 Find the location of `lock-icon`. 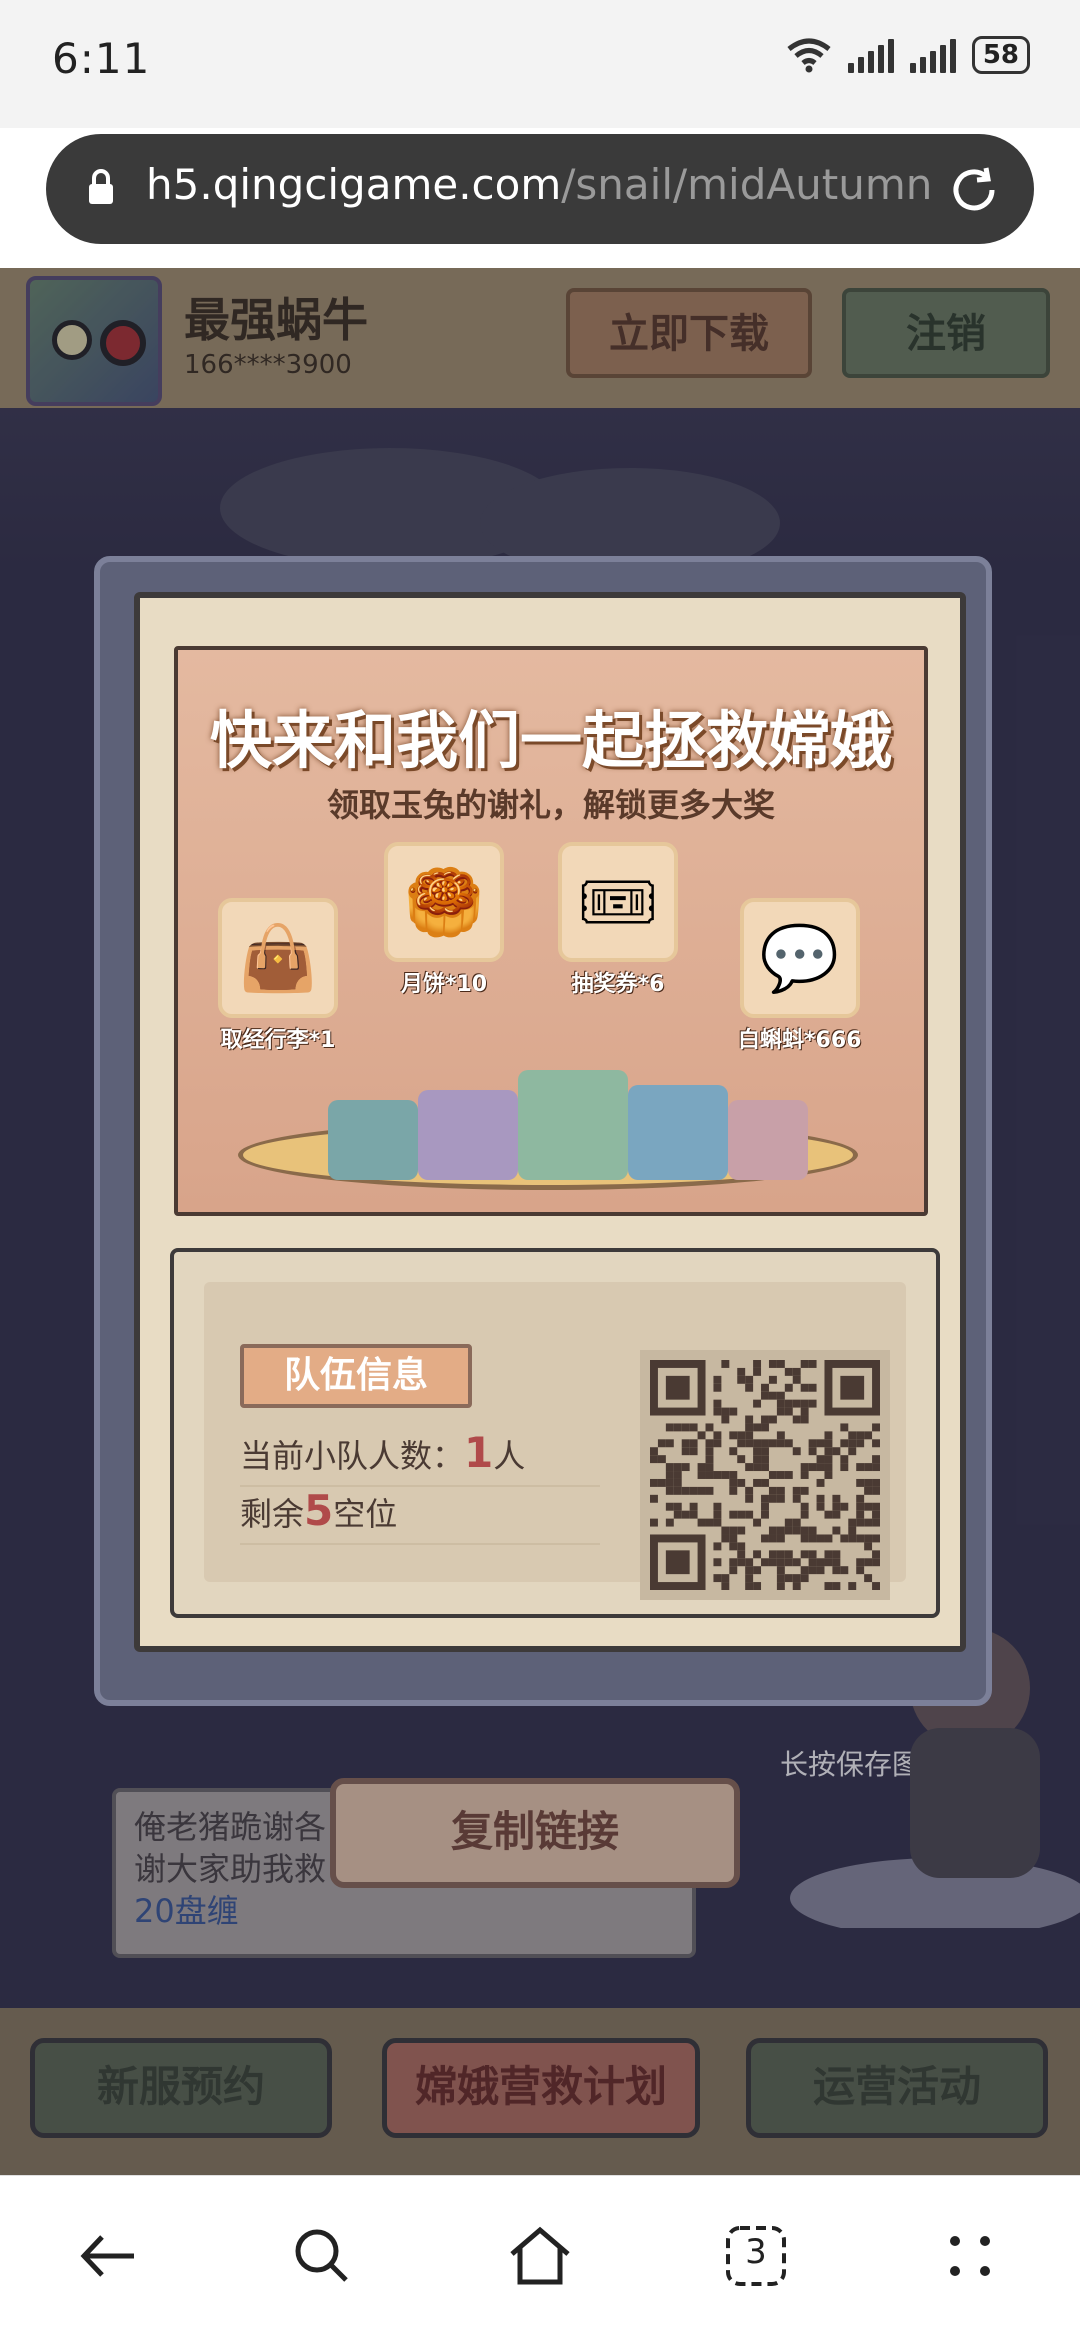

lock-icon is located at coordinates (101, 186).